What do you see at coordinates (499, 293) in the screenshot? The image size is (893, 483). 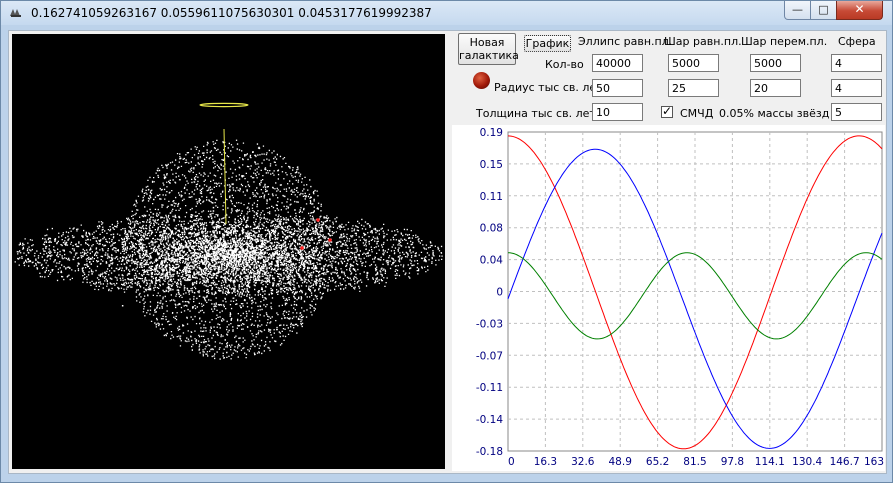 I see `y-tick-label: 0` at bounding box center [499, 293].